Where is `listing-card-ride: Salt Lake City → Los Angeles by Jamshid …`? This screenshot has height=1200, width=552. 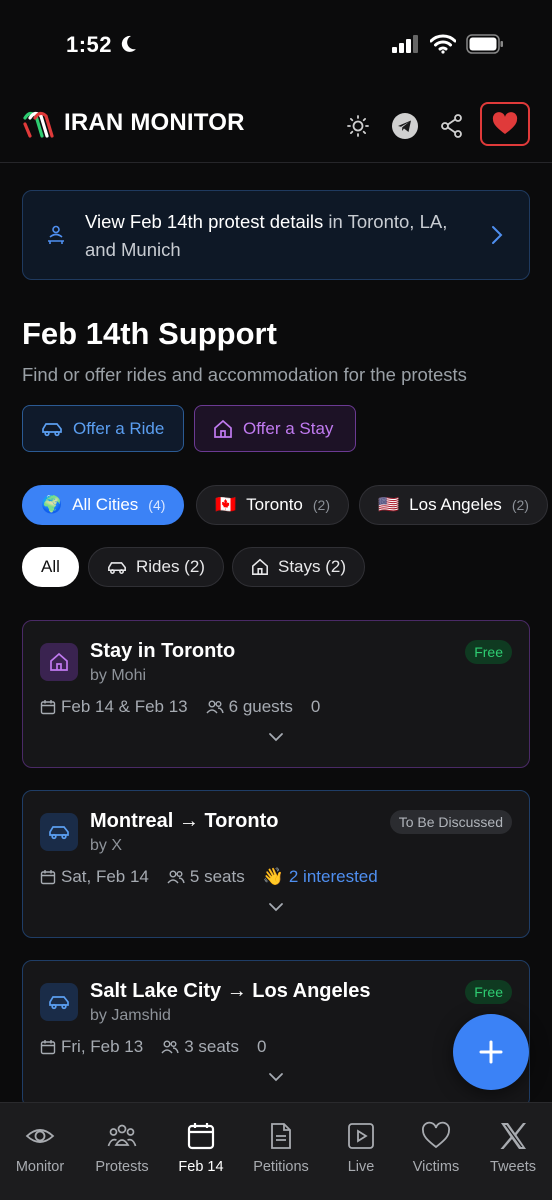
listing-card-ride: Salt Lake City → Los Angeles by Jamshid … is located at coordinates (276, 1034).